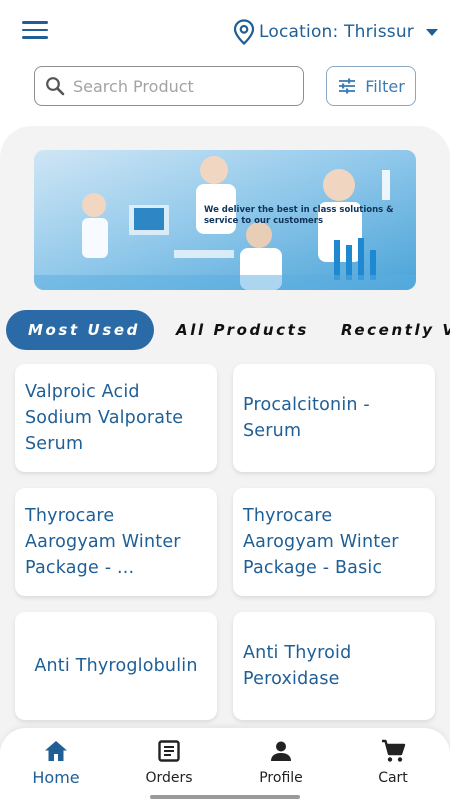  I want to click on tab-recently-viewed: Recently V, so click(395, 330).